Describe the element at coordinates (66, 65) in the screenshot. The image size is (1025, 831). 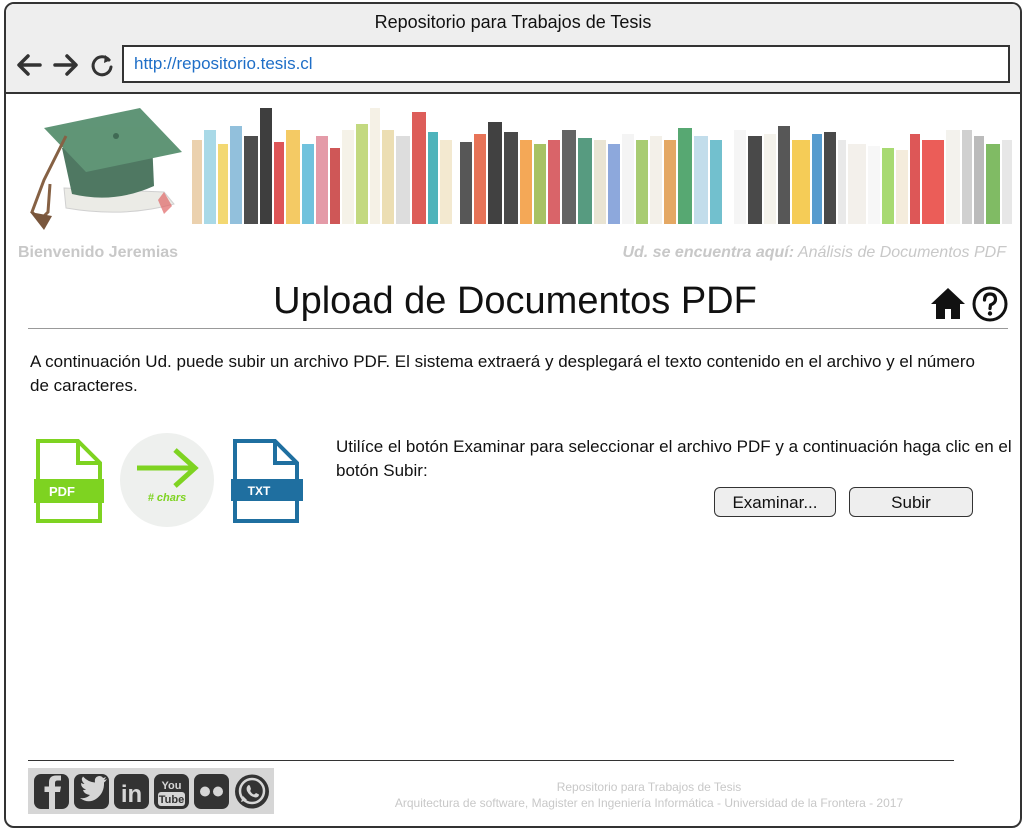
I see `forward-icon` at that location.